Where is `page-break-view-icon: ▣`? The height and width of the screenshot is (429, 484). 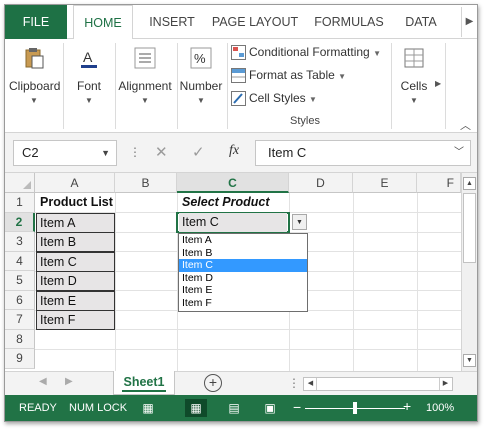
page-break-view-icon: ▣ is located at coordinates (270, 408).